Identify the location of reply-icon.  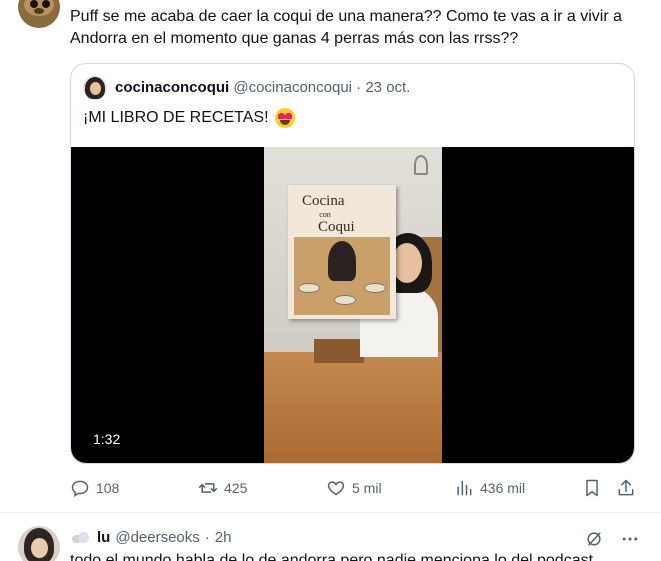
(80, 488).